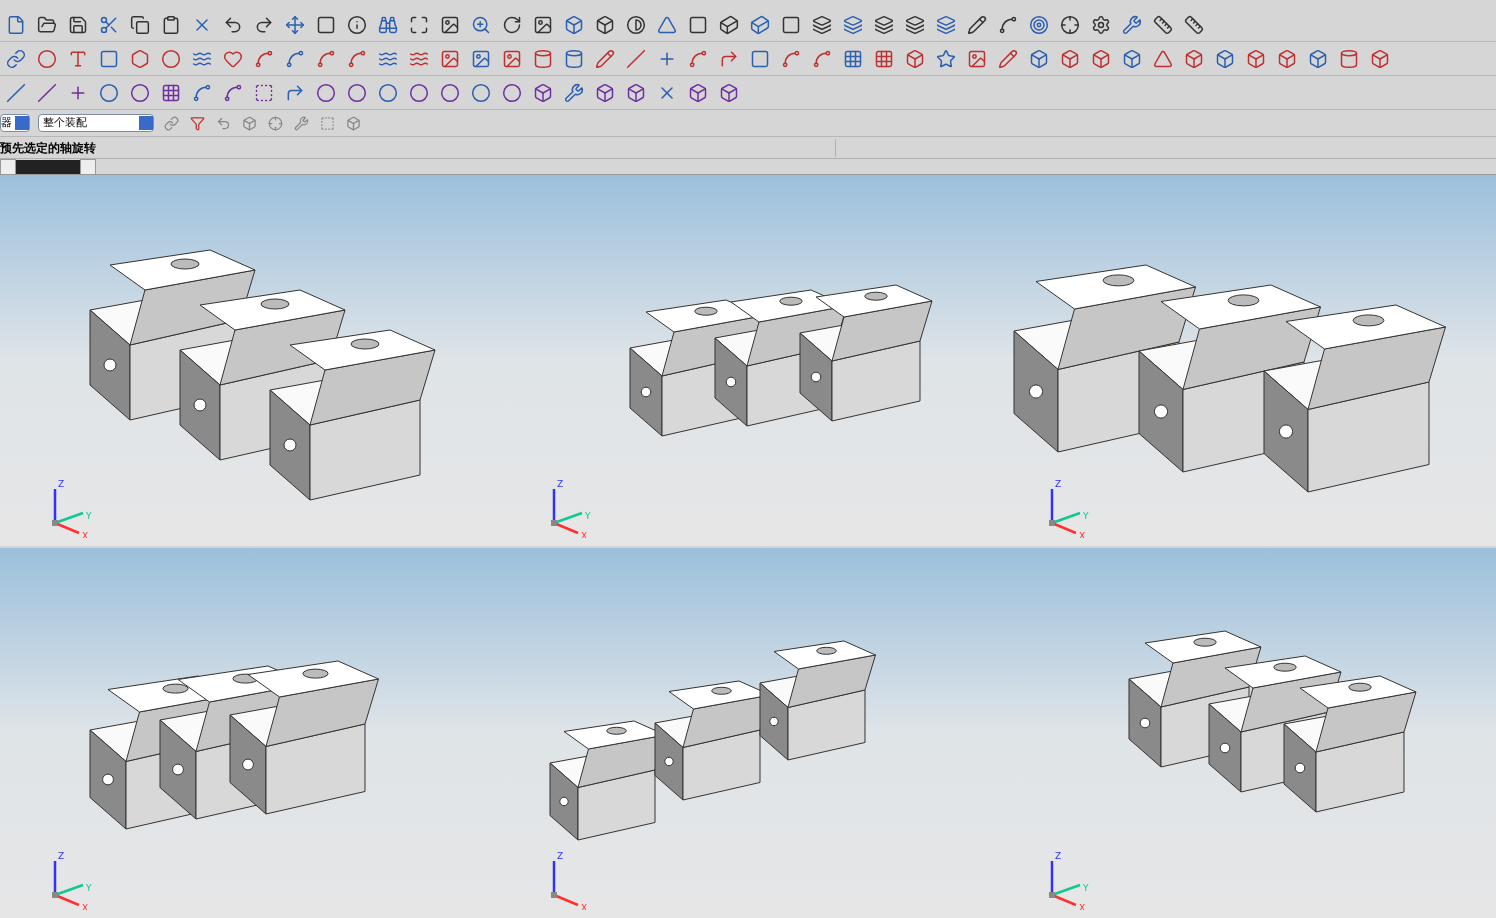  Describe the element at coordinates (197, 123) in the screenshot. I see `filter-icon` at that location.